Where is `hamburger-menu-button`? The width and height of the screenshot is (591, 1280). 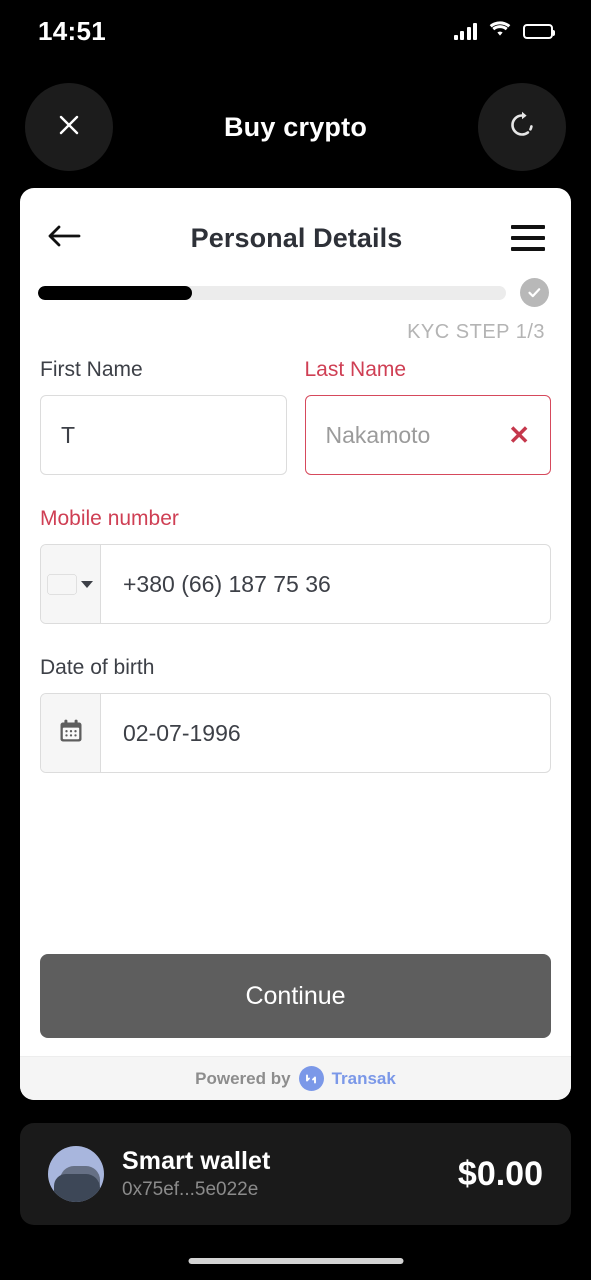
hamburger-menu-button is located at coordinates (527, 238).